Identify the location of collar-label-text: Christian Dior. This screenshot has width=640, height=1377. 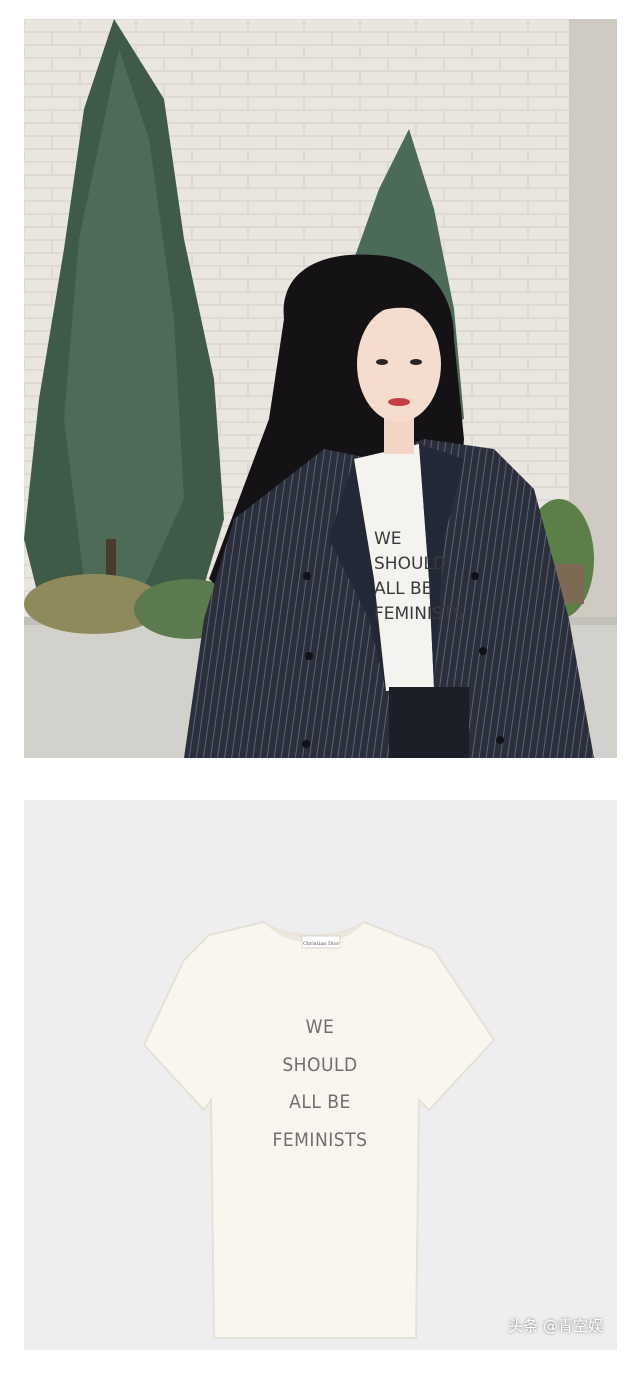
(321, 944).